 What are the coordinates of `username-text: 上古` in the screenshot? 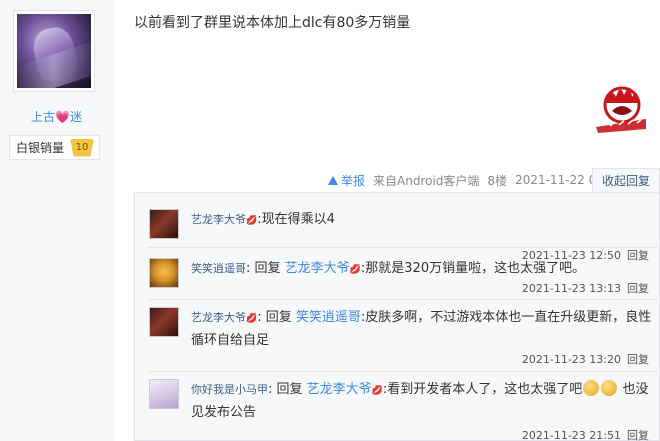 It's located at (43, 117).